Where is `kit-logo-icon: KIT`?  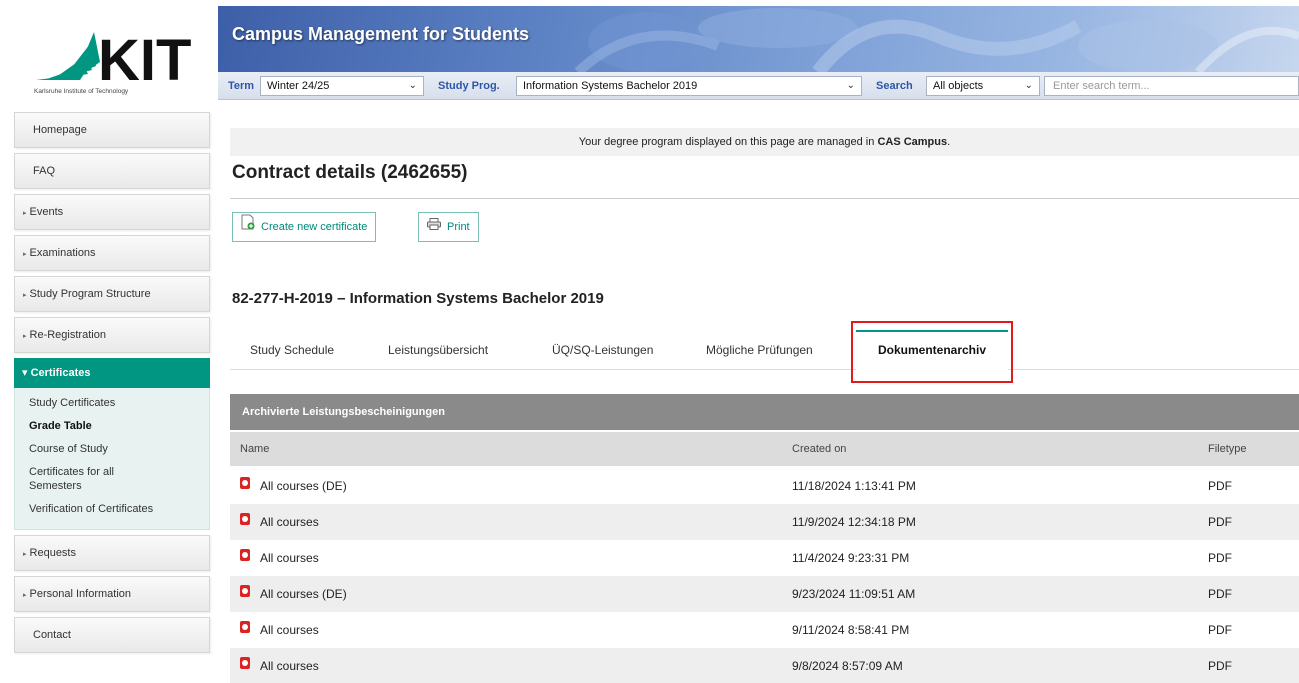
kit-logo-icon: KIT is located at coordinates (113, 56).